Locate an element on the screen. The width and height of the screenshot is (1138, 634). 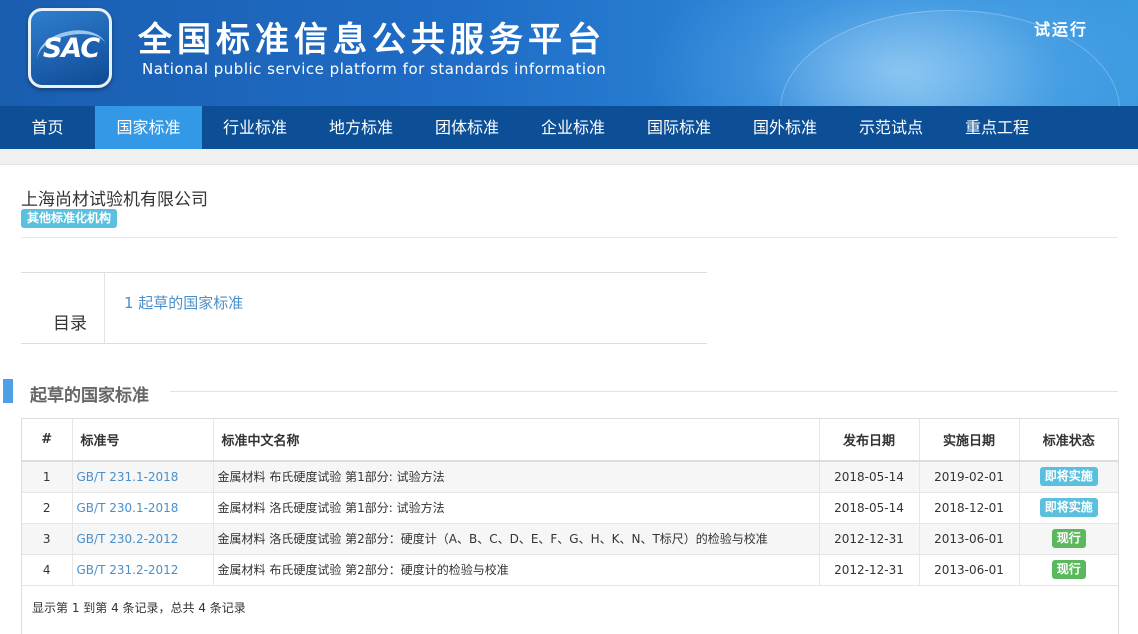
row-name: 金属材料 布氏硬度试验 第1部分: 试验方法 is located at coordinates (516, 477).